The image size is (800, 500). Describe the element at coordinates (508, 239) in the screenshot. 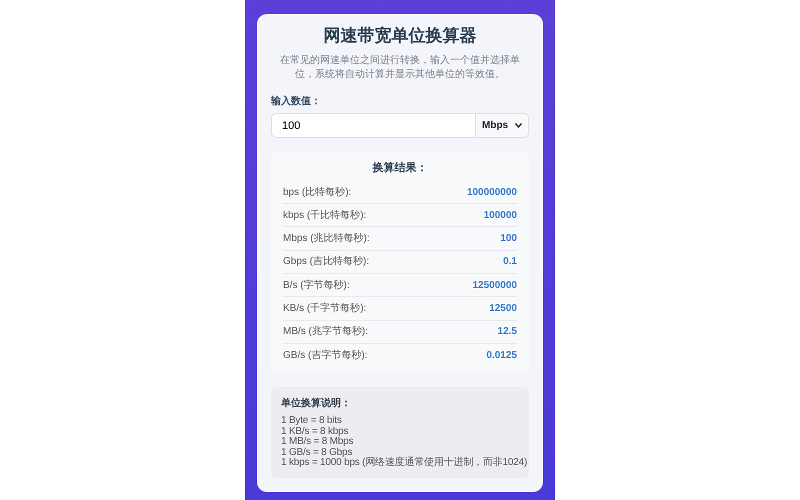

I see `unit-value: 100` at that location.